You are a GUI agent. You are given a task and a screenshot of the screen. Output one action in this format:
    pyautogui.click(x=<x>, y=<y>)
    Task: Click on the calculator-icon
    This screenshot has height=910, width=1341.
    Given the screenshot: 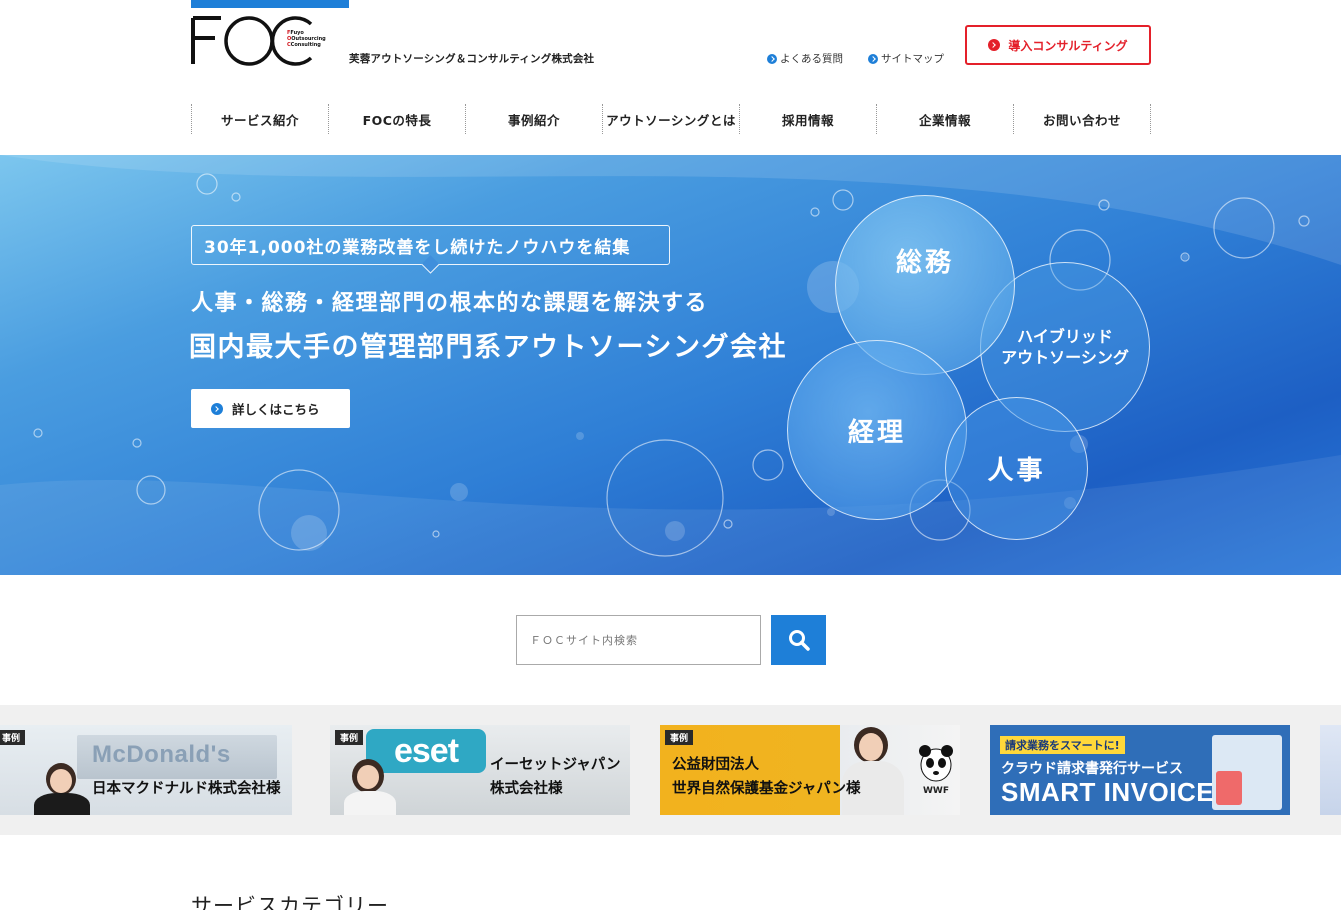 What is the action you would take?
    pyautogui.click(x=1229, y=788)
    